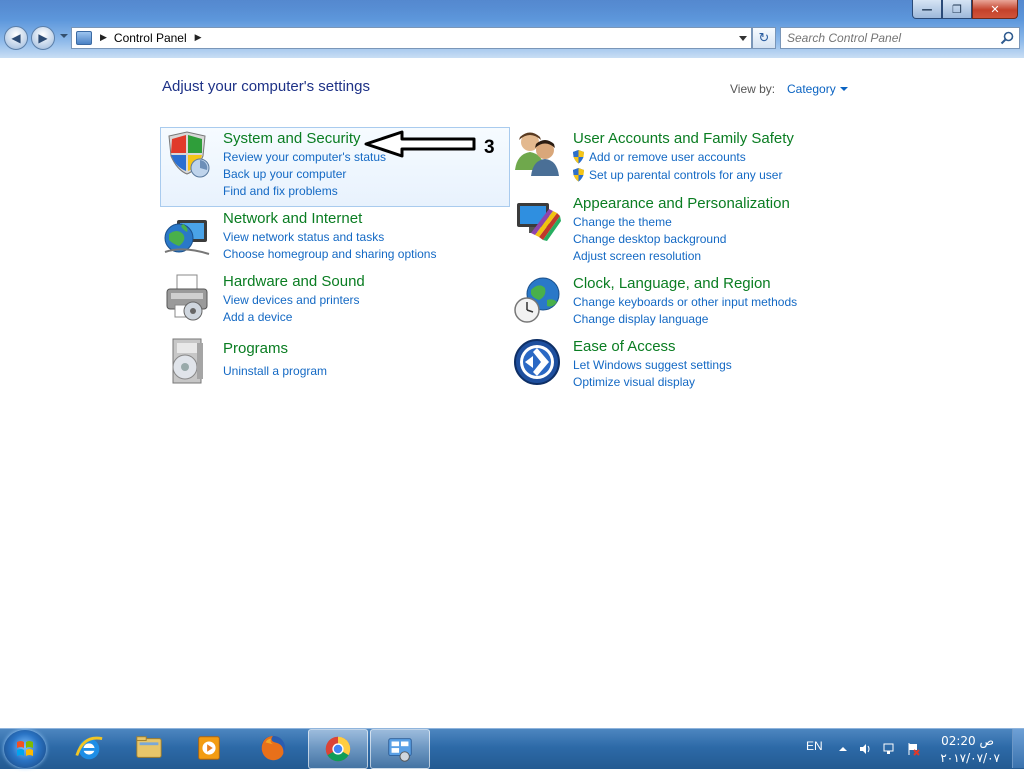 The image size is (1024, 772). I want to click on category-title: Network and Internet, so click(292, 218).